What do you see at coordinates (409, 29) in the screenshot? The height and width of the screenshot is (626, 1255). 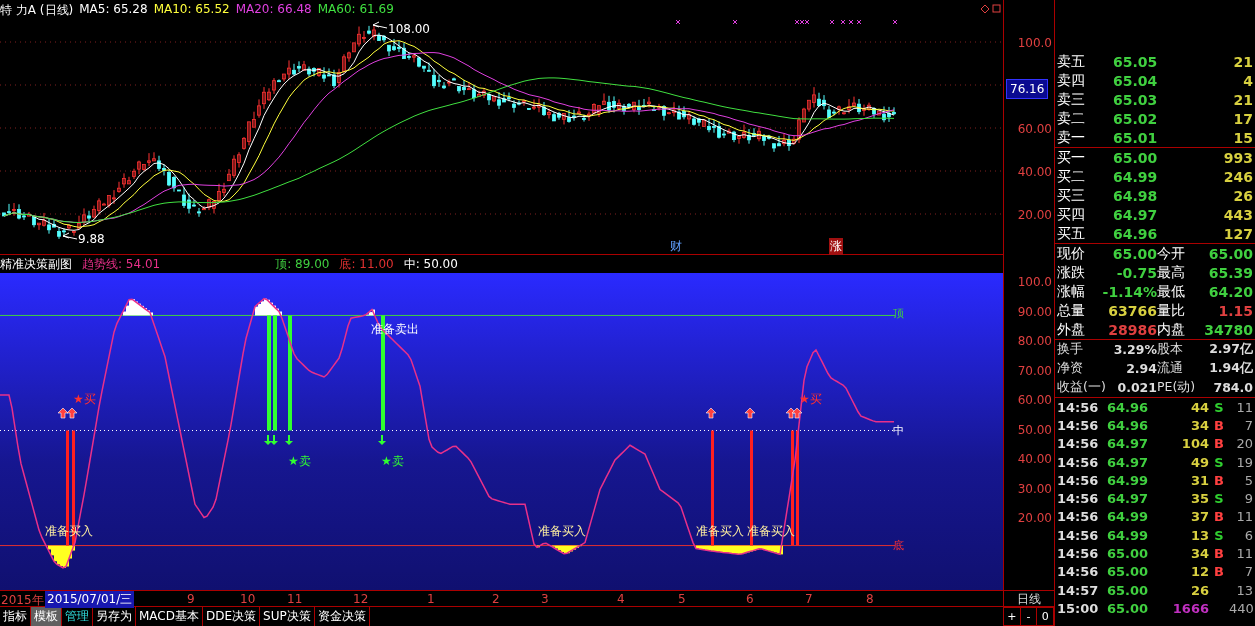 I see `high-price-label: 108.00` at bounding box center [409, 29].